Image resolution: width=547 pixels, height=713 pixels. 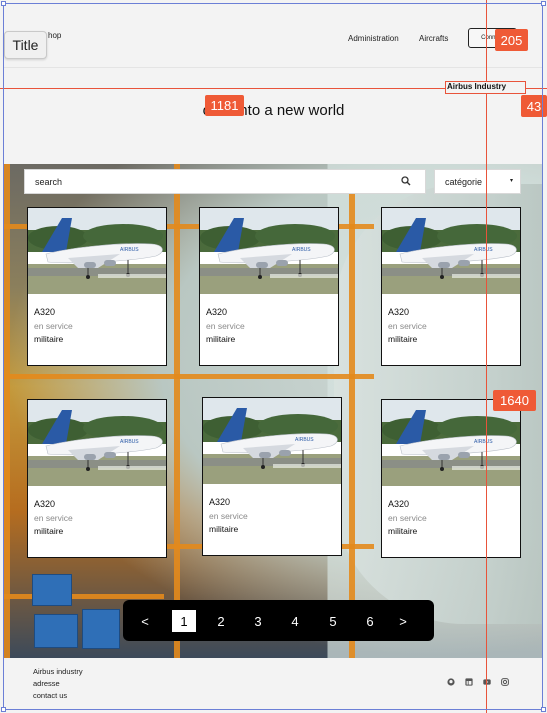 I want to click on nav-administration: Administration, so click(x=373, y=38).